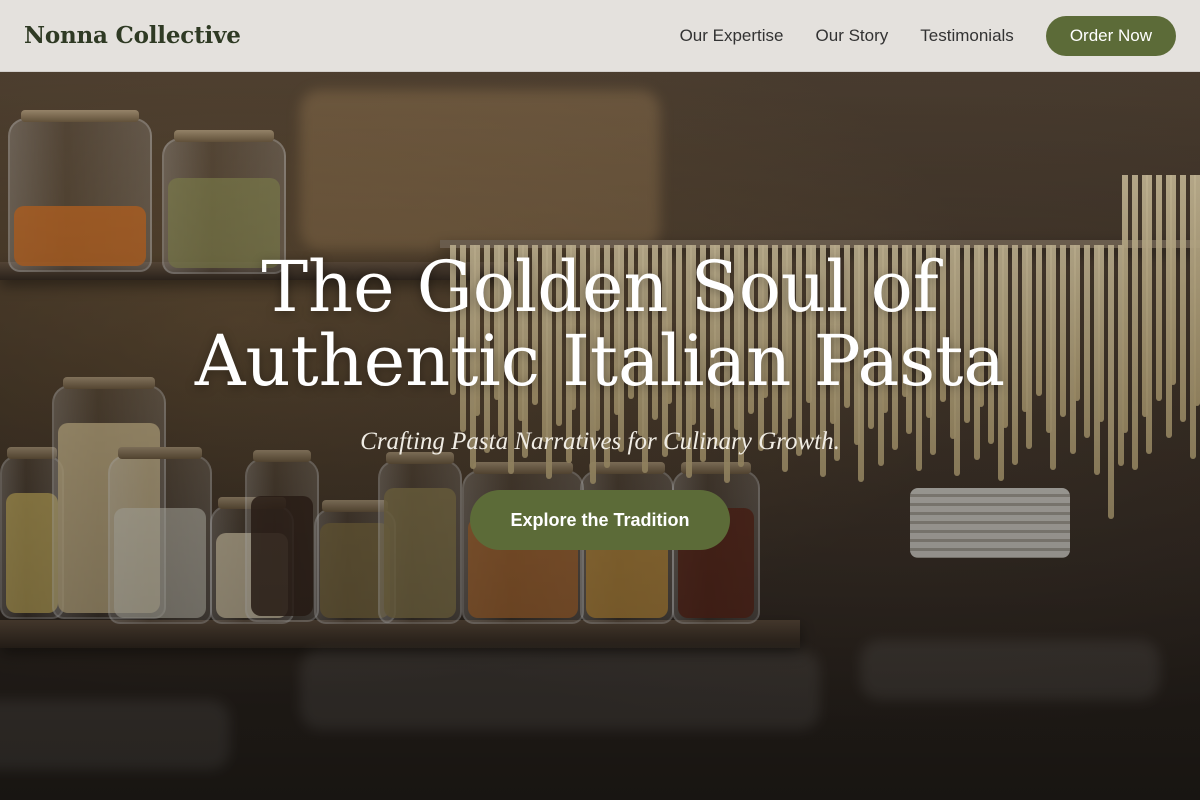 The height and width of the screenshot is (800, 1200). I want to click on nav-link-our-expertise: Our Expertise, so click(732, 36).